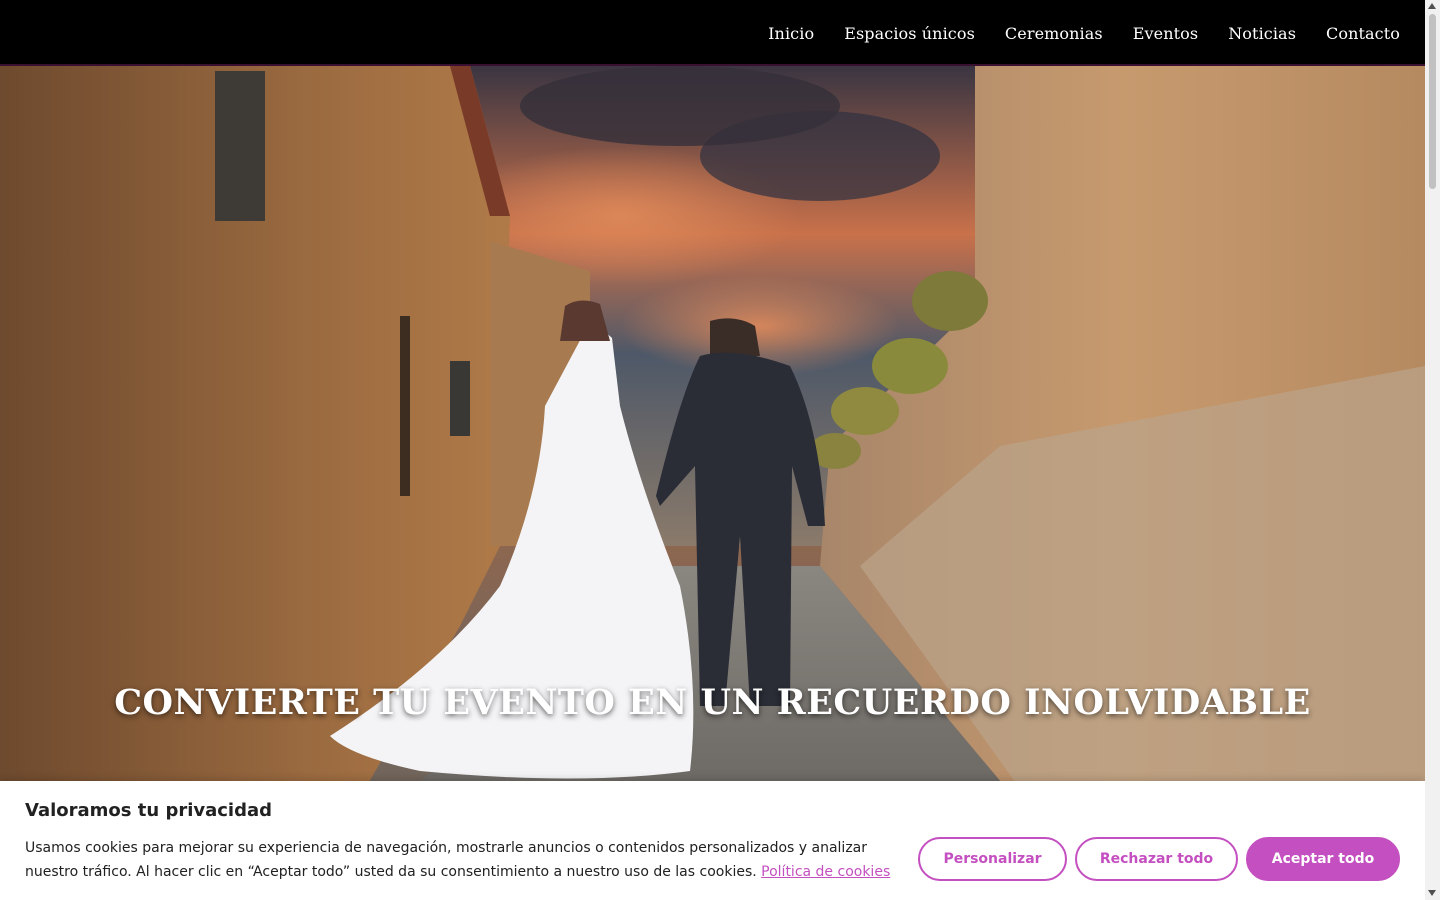 The width and height of the screenshot is (1440, 900). I want to click on cookie-policy-link: Política de cookies, so click(825, 872).